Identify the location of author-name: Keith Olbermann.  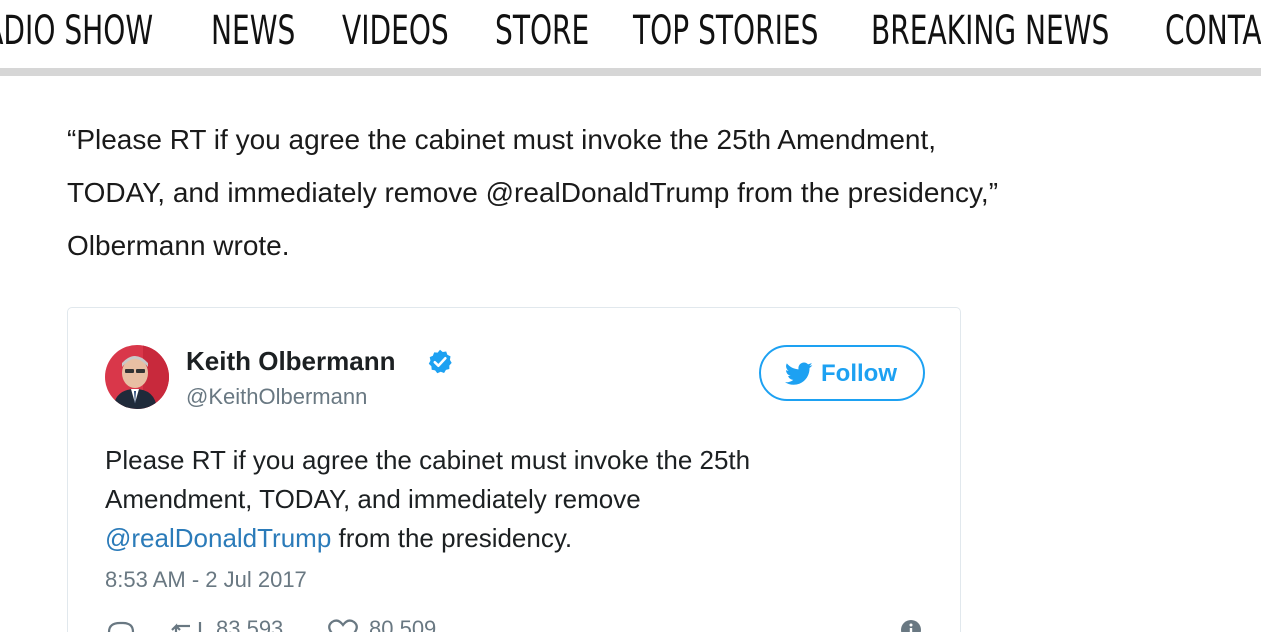
(290, 361).